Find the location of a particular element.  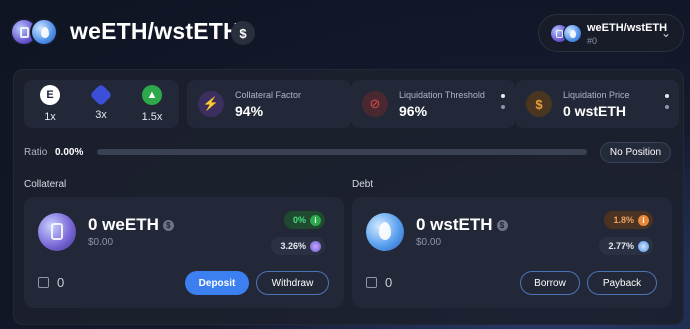

stat-value: 96% is located at coordinates (413, 111).